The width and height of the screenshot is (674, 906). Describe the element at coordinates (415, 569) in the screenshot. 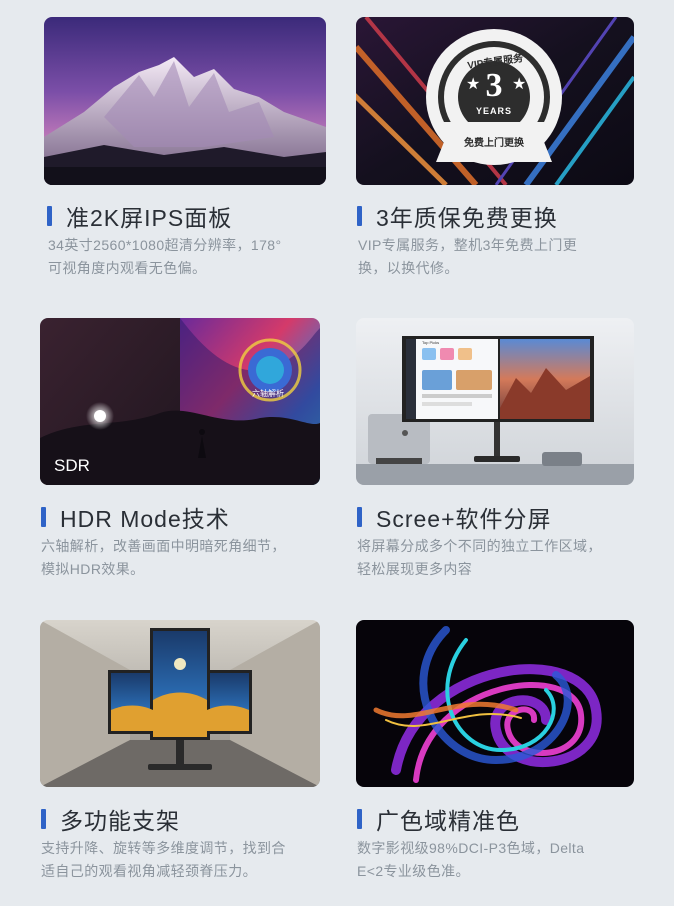

I see `desc-line: 轻松展现更多内容` at that location.